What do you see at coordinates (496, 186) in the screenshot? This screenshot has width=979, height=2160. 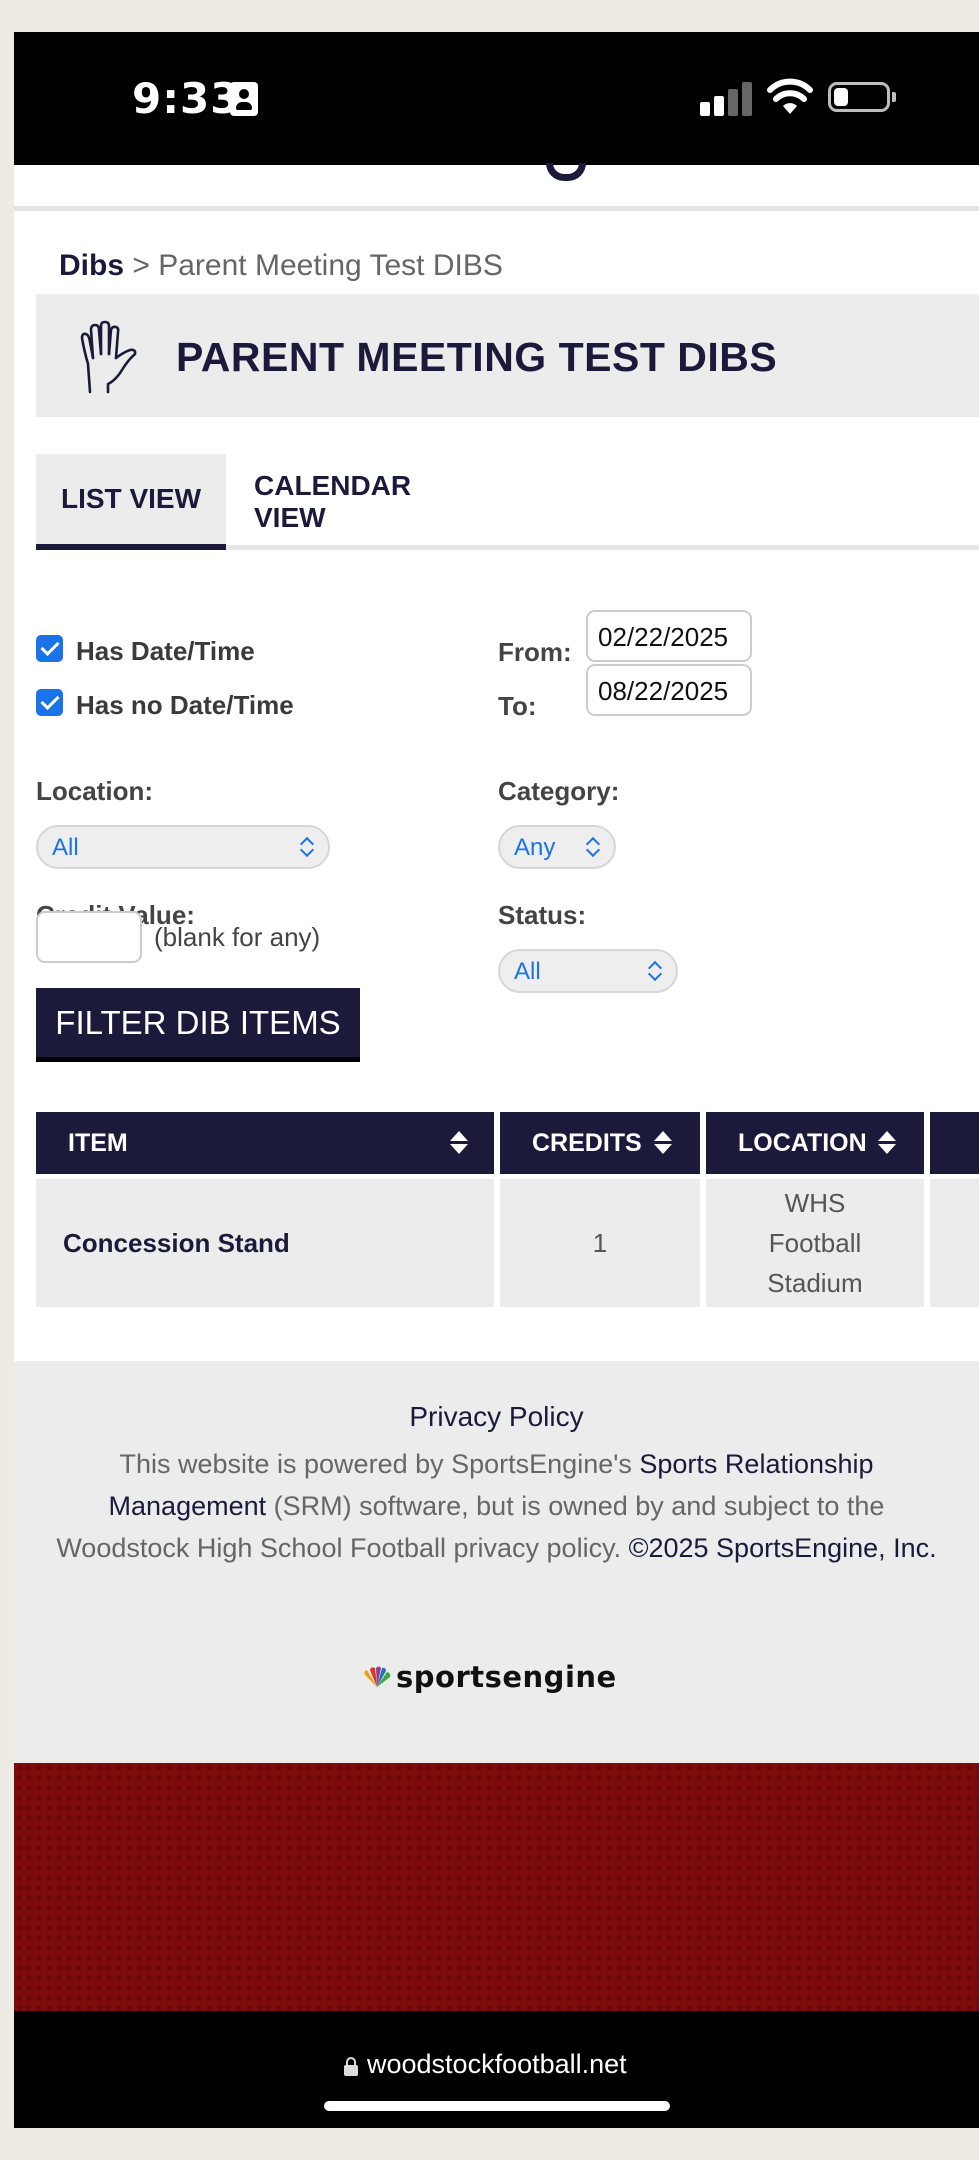 I see `site-header` at bounding box center [496, 186].